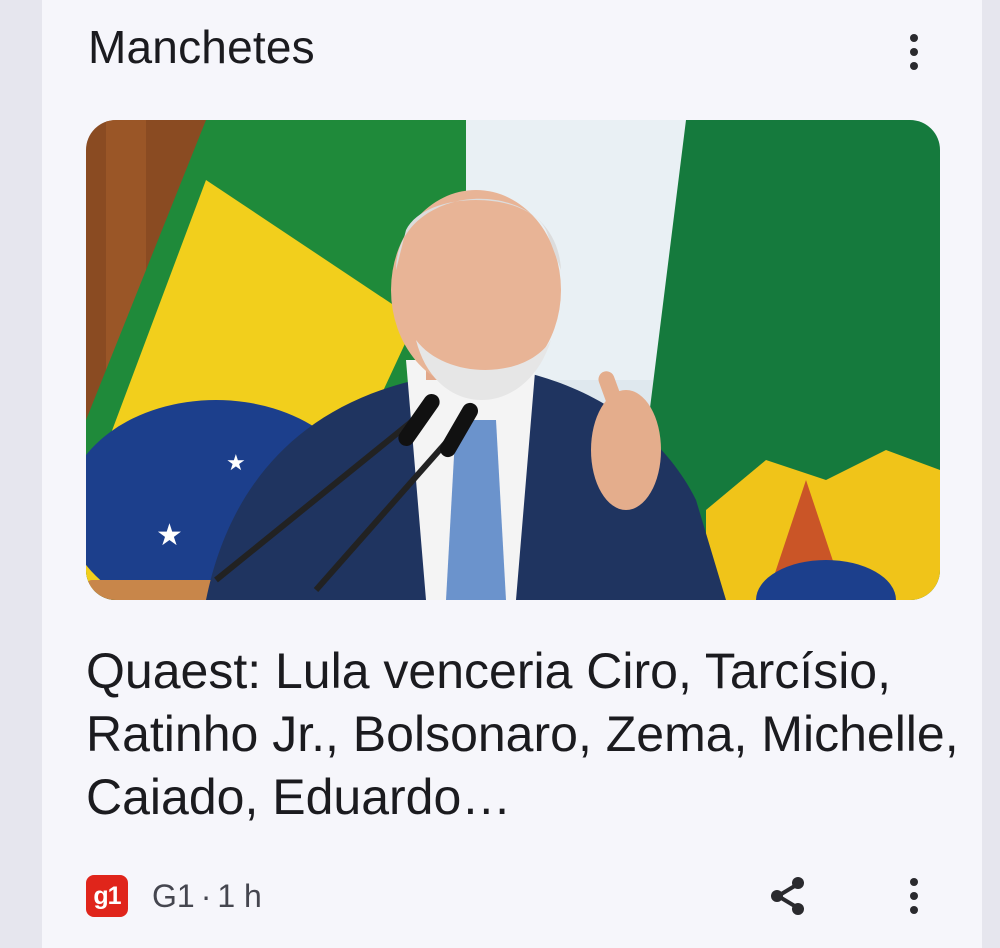  What do you see at coordinates (914, 896) in the screenshot?
I see `article-more-options-icon` at bounding box center [914, 896].